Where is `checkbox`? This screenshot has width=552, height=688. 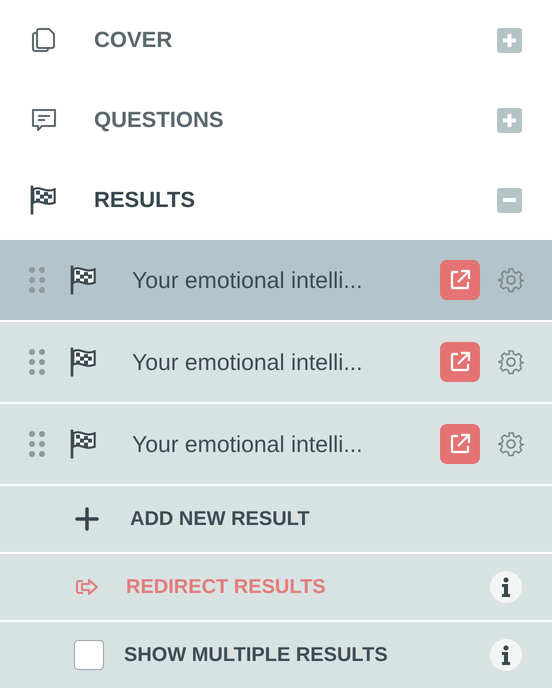 checkbox is located at coordinates (89, 655).